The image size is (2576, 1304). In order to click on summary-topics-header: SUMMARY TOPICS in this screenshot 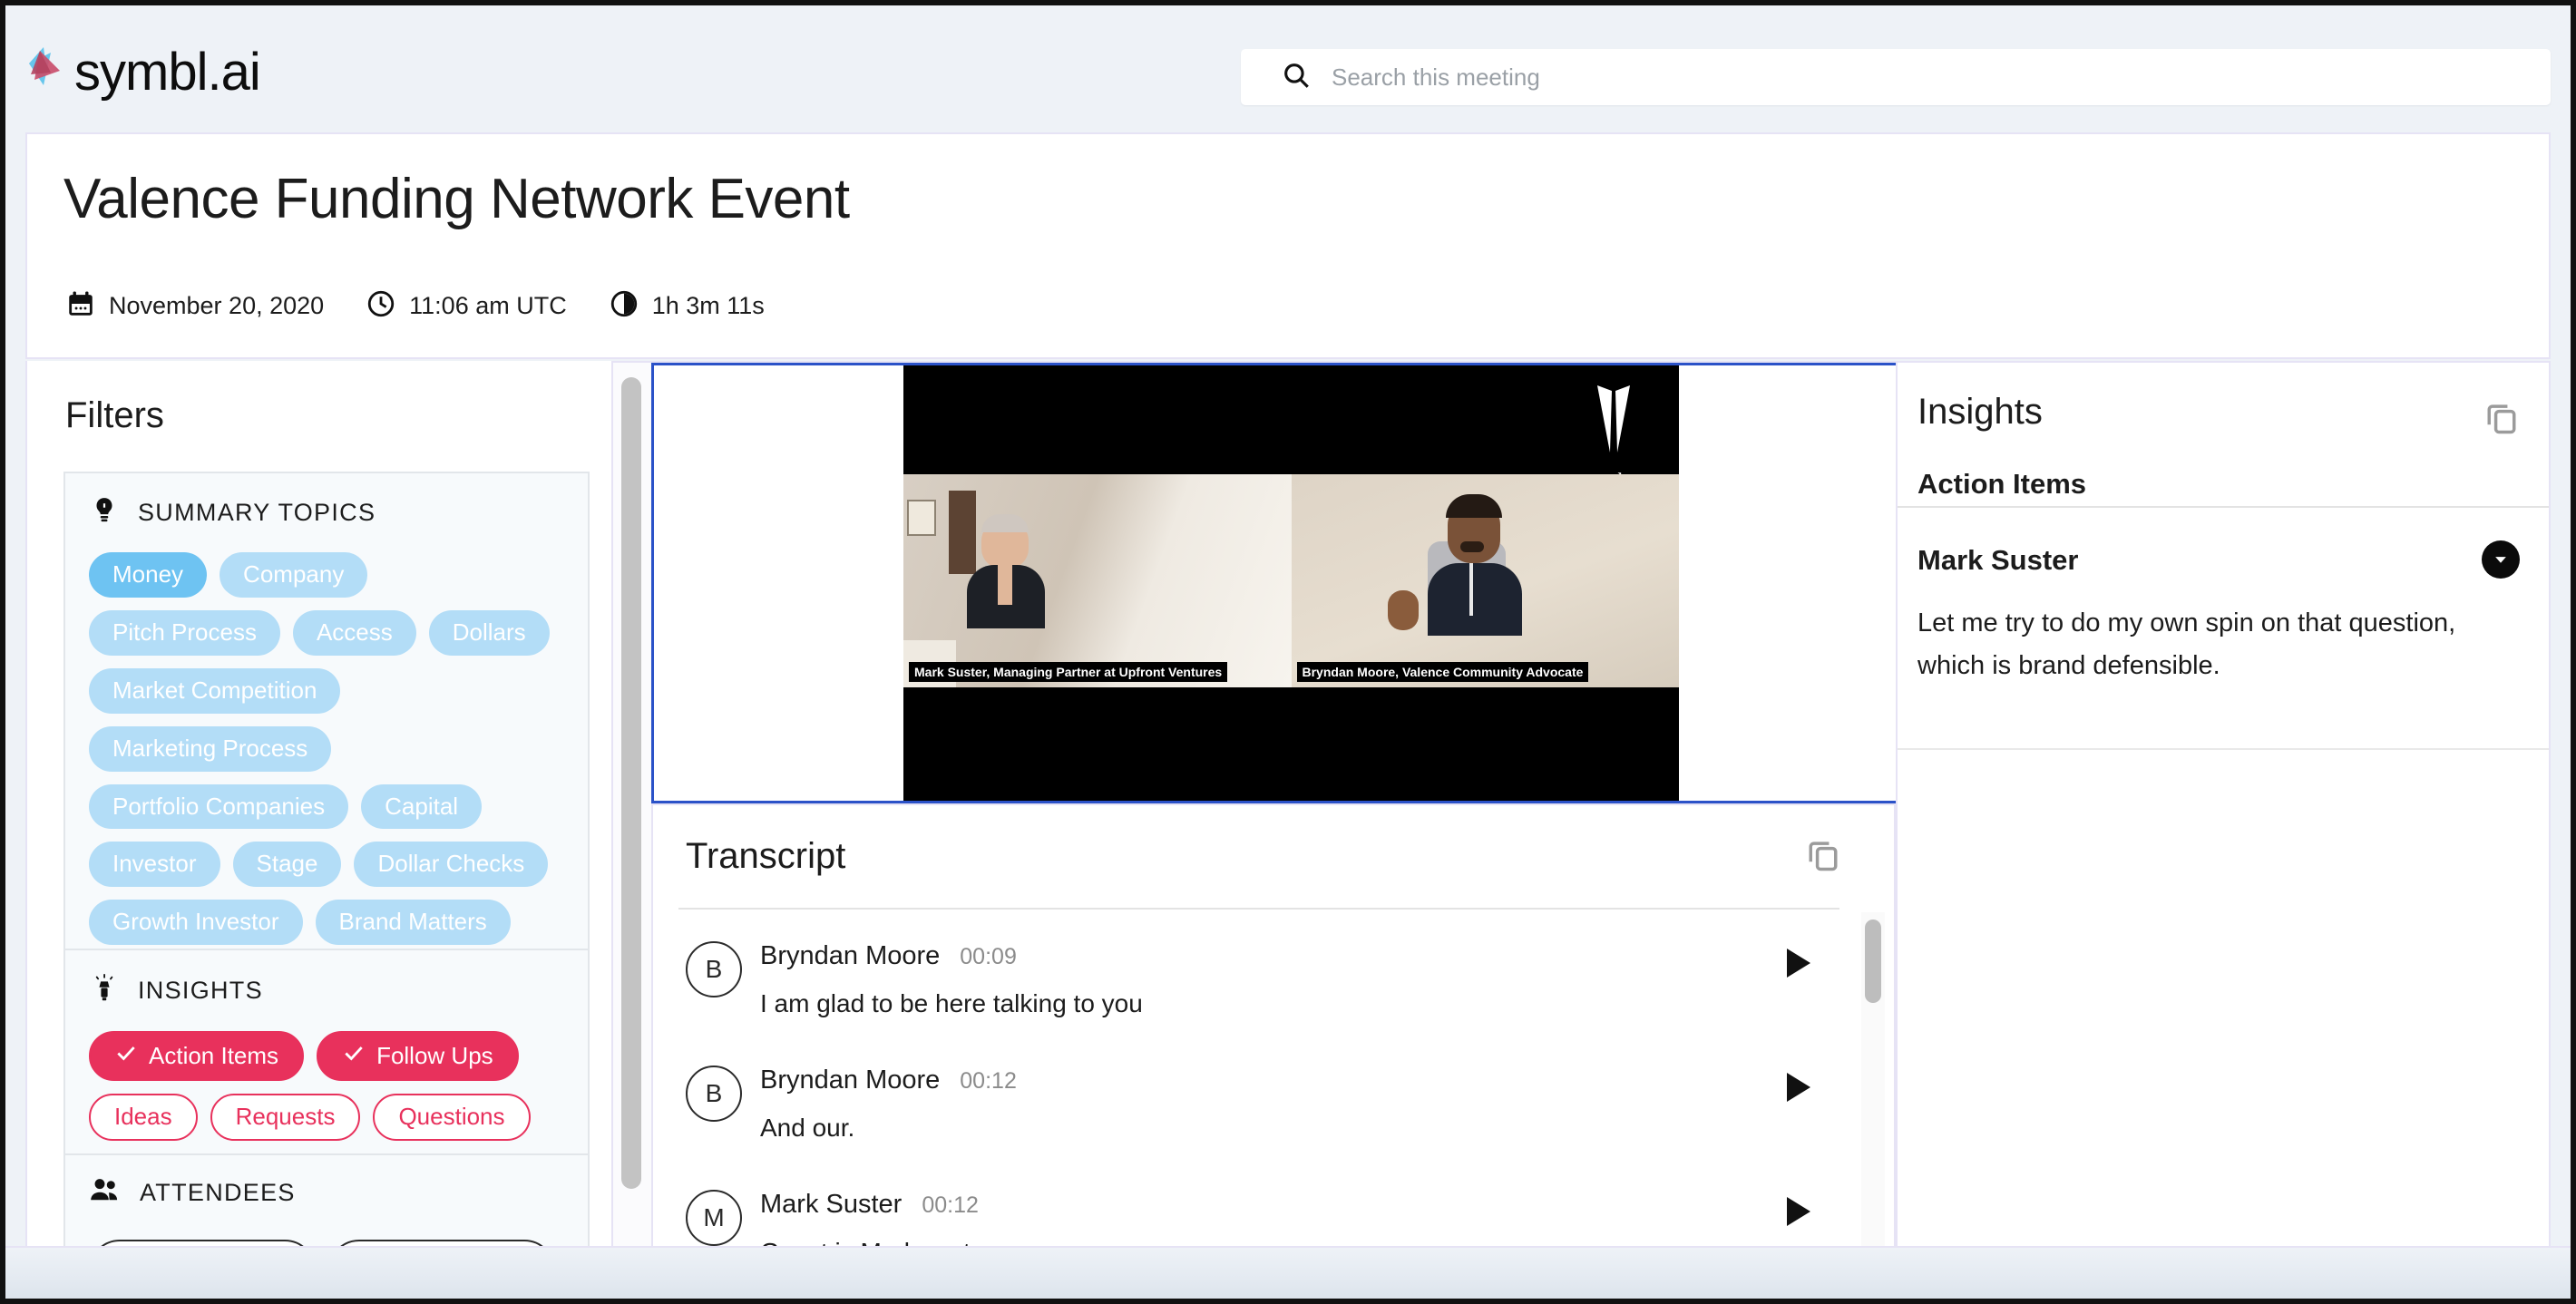, I will do `click(326, 501)`.